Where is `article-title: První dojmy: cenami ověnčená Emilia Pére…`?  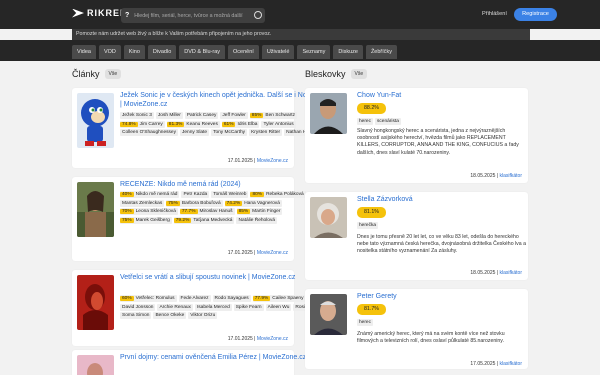 article-title: První dojmy: cenami ověnčená Emilia Pére… is located at coordinates (225, 358).